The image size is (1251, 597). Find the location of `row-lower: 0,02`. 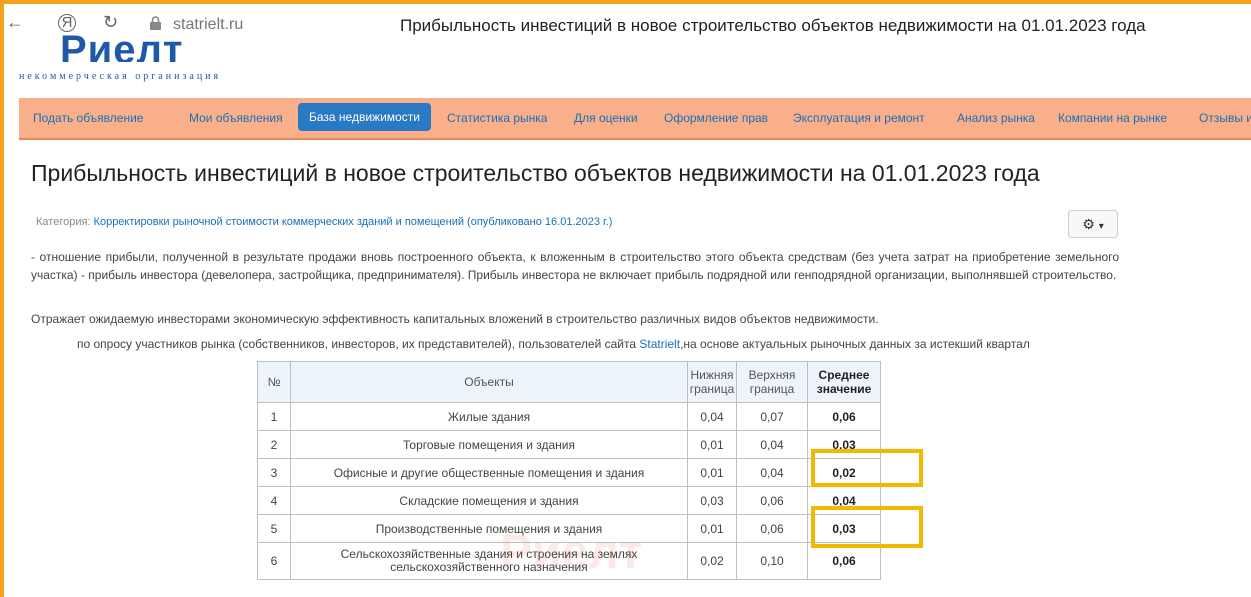

row-lower: 0,02 is located at coordinates (712, 561).